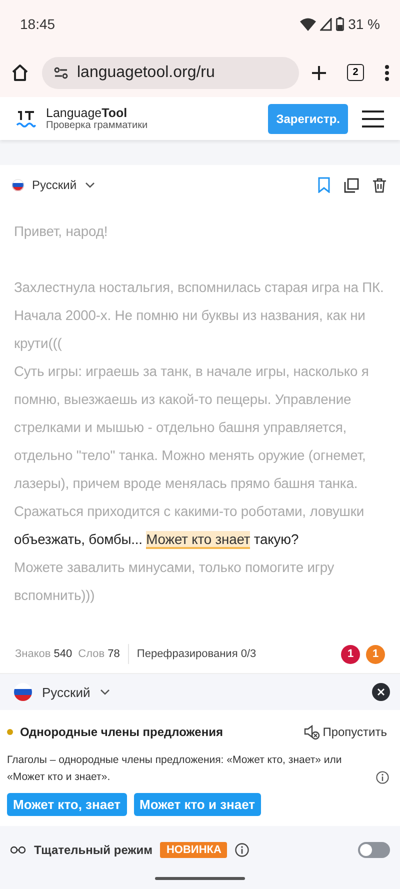 The height and width of the screenshot is (889, 400). Describe the element at coordinates (350, 654) in the screenshot. I see `issue-count-badge: 1` at that location.